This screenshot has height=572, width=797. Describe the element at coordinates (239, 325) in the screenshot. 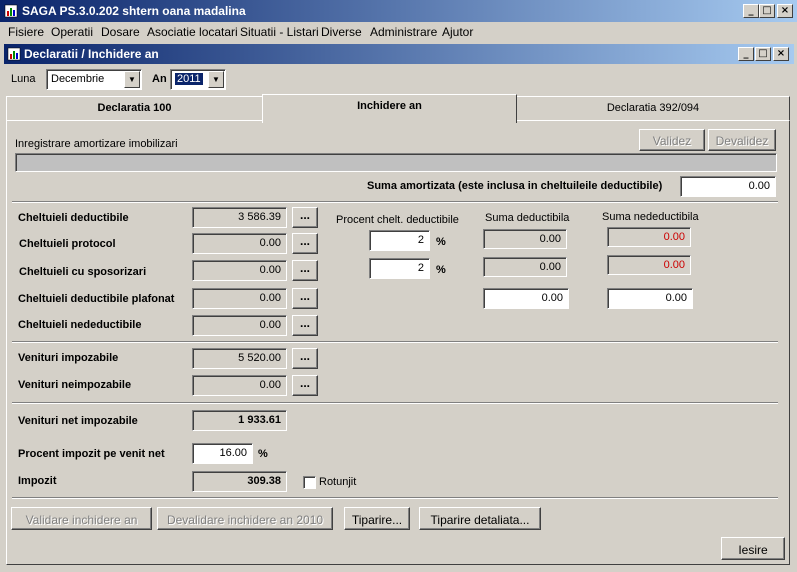

I see `cheltuieli-nedeductibile-field: 0.00` at that location.